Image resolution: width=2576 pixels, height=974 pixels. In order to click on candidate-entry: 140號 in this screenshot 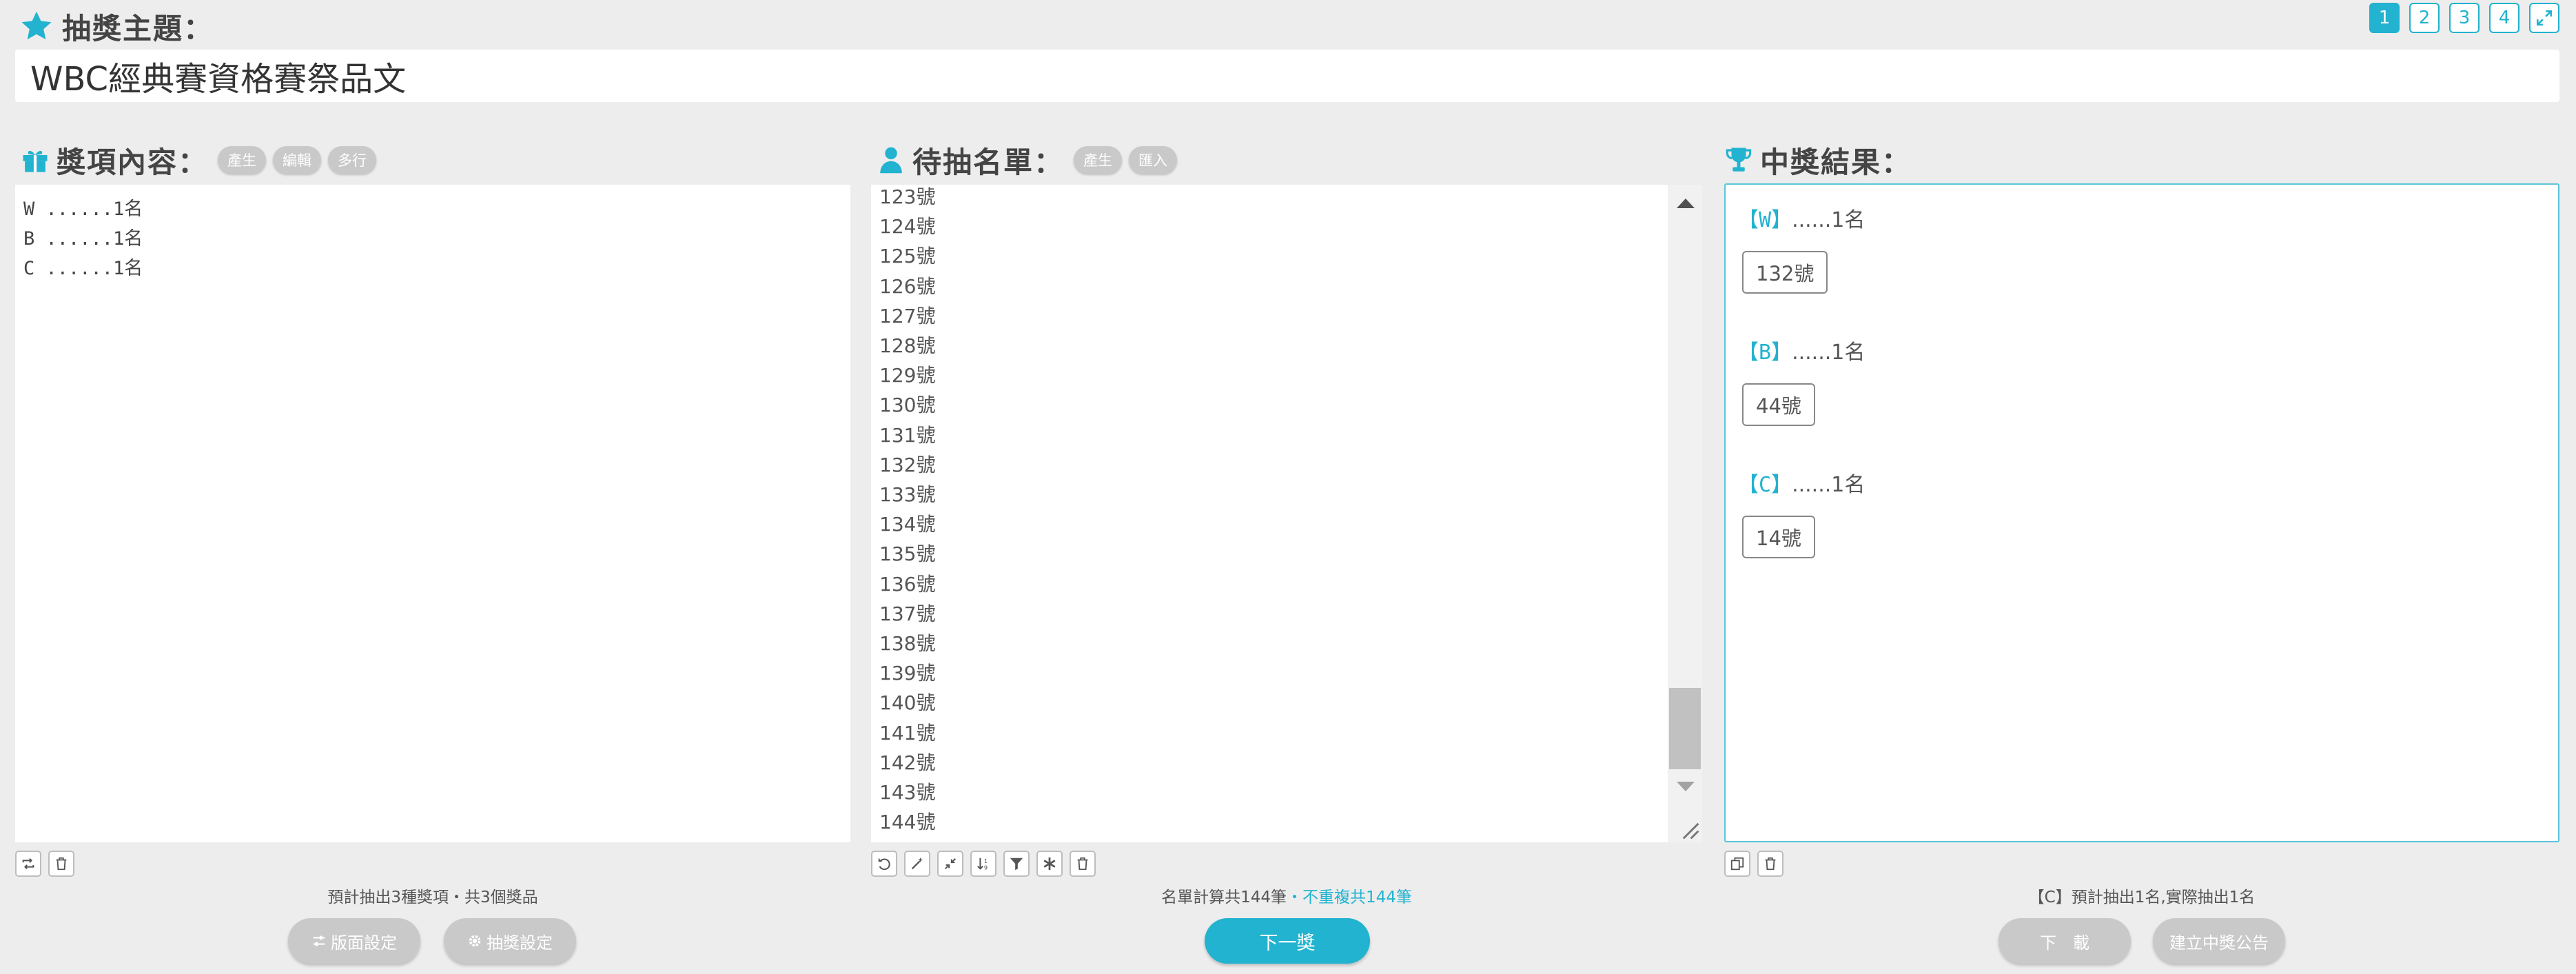, I will do `click(907, 703)`.